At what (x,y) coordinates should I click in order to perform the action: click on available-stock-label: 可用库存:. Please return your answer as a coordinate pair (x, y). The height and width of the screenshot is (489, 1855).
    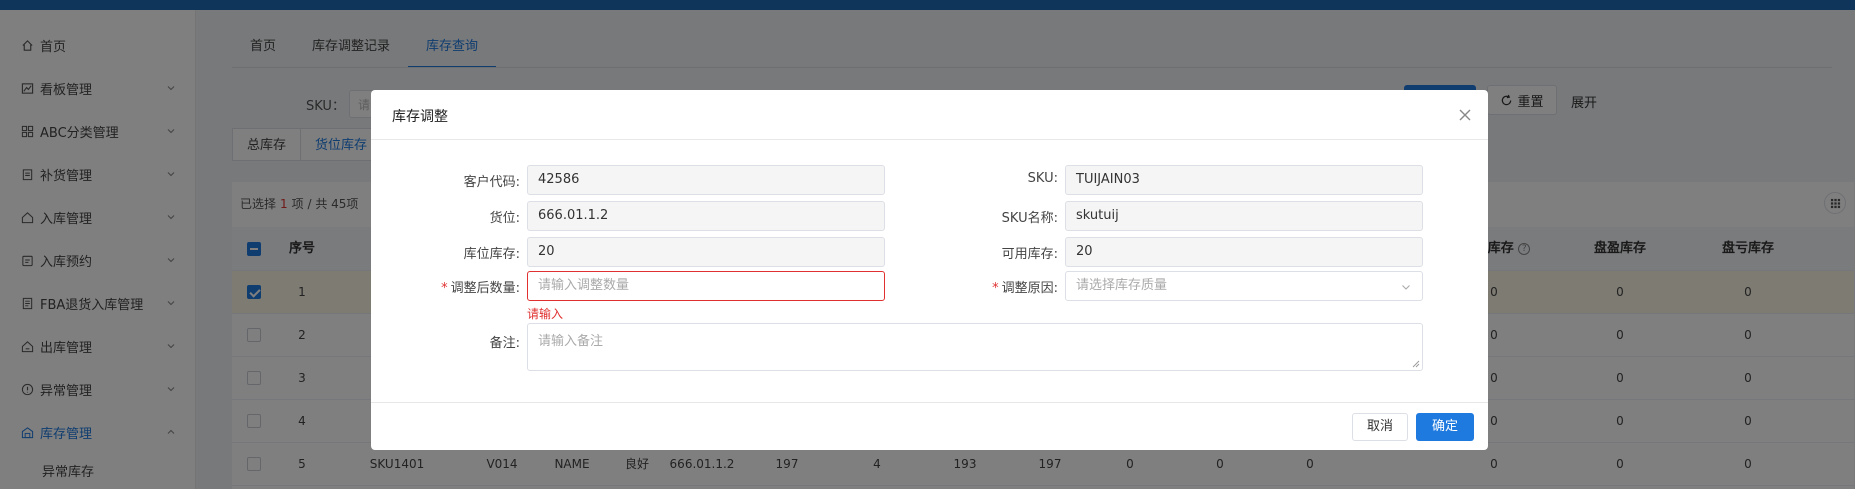
    Looking at the image, I should click on (1029, 254).